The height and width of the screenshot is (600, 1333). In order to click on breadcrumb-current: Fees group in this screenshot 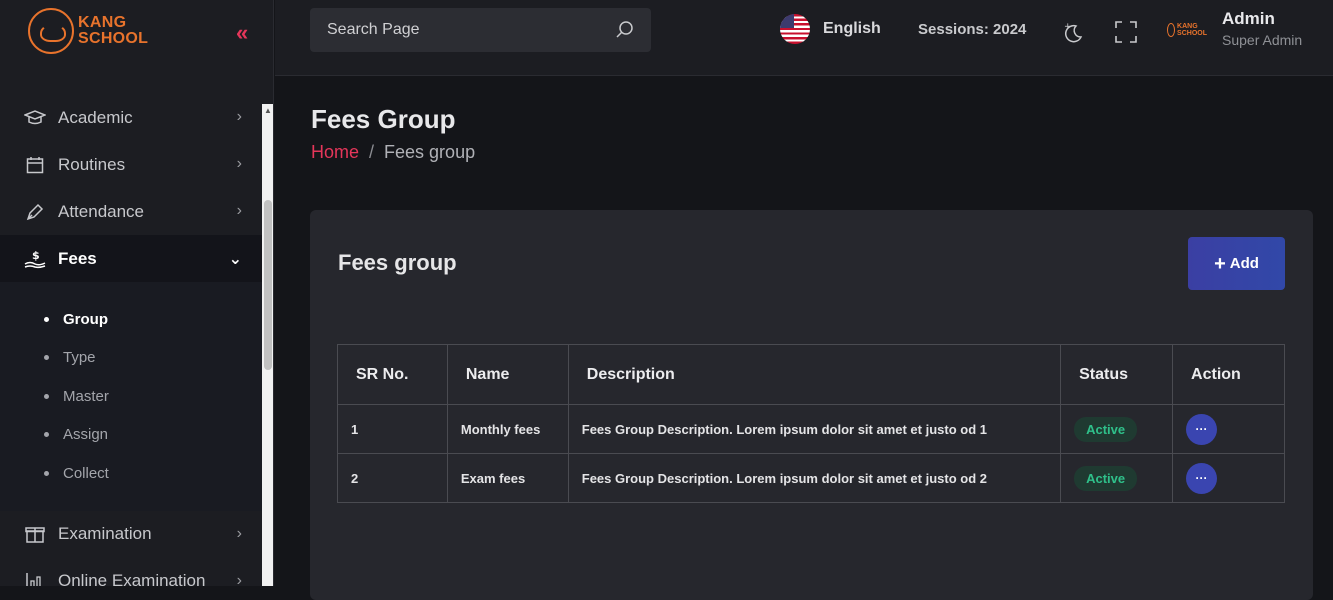, I will do `click(430, 152)`.